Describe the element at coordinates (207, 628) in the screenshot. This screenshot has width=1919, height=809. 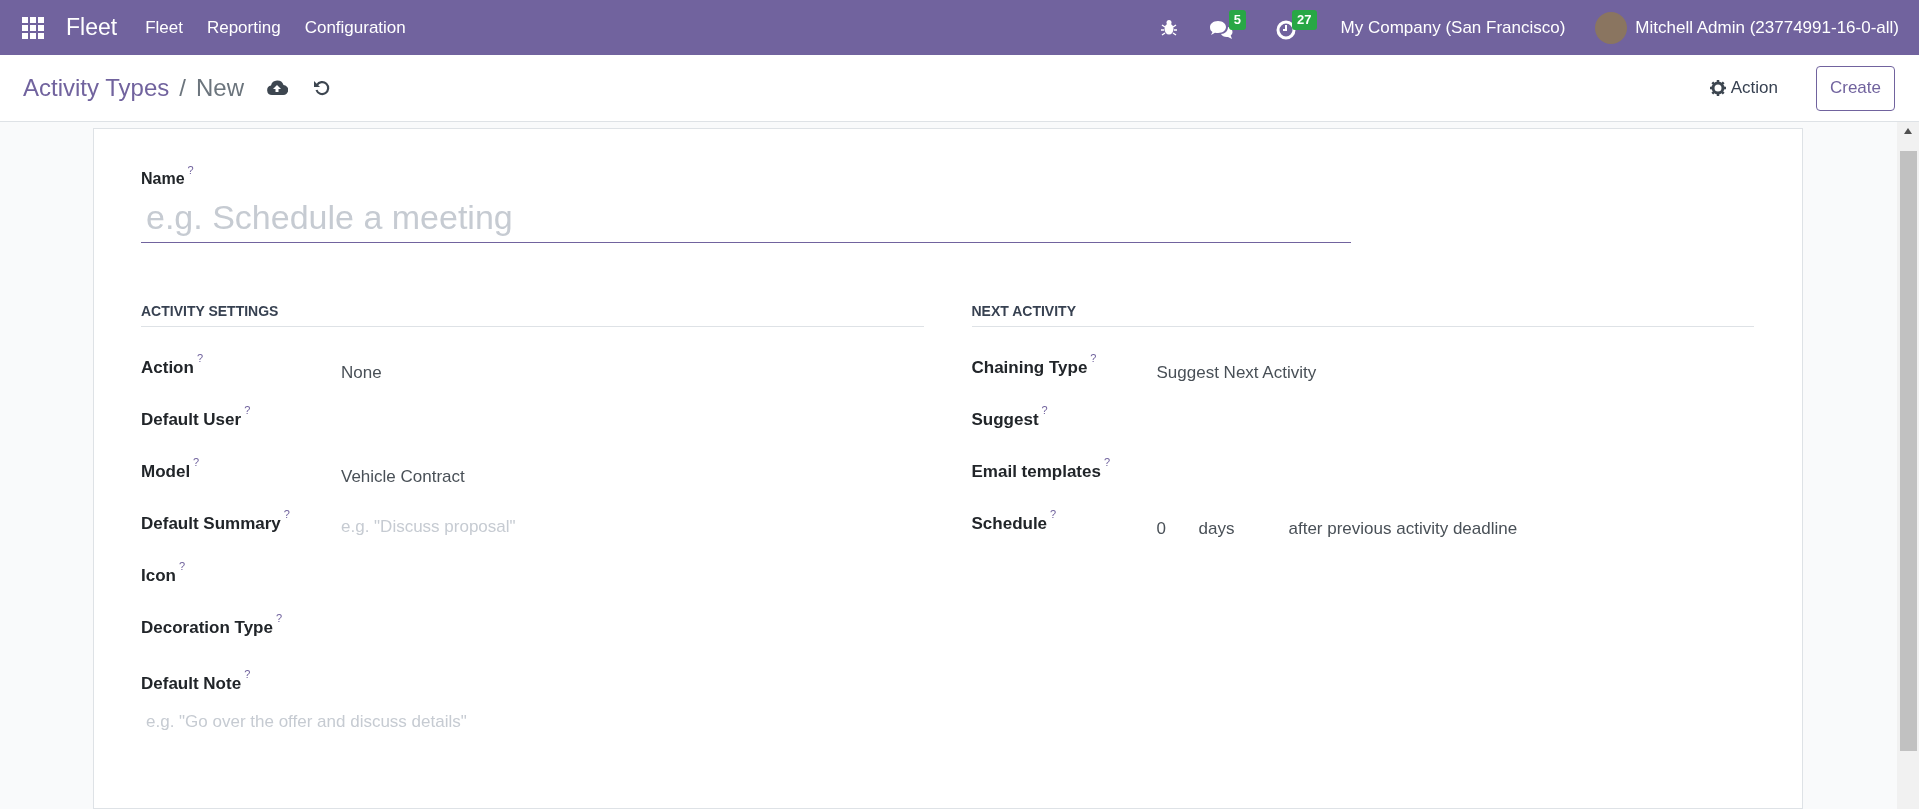
I see `field-label: Decoration Type` at that location.